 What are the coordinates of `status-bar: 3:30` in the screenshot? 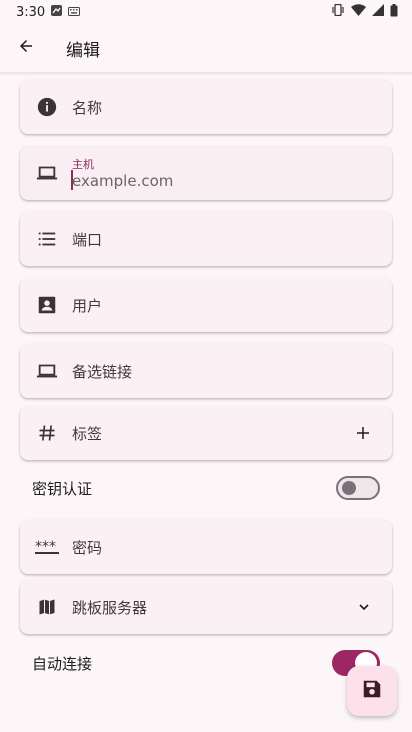 It's located at (206, 12).